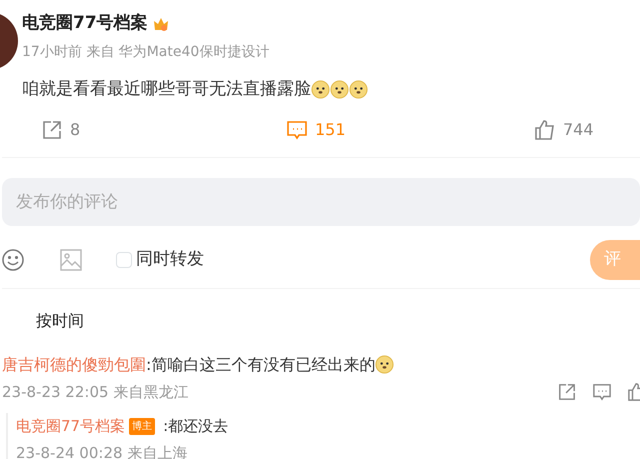 This screenshot has height=459, width=640. I want to click on author-badge: 博主, so click(142, 426).